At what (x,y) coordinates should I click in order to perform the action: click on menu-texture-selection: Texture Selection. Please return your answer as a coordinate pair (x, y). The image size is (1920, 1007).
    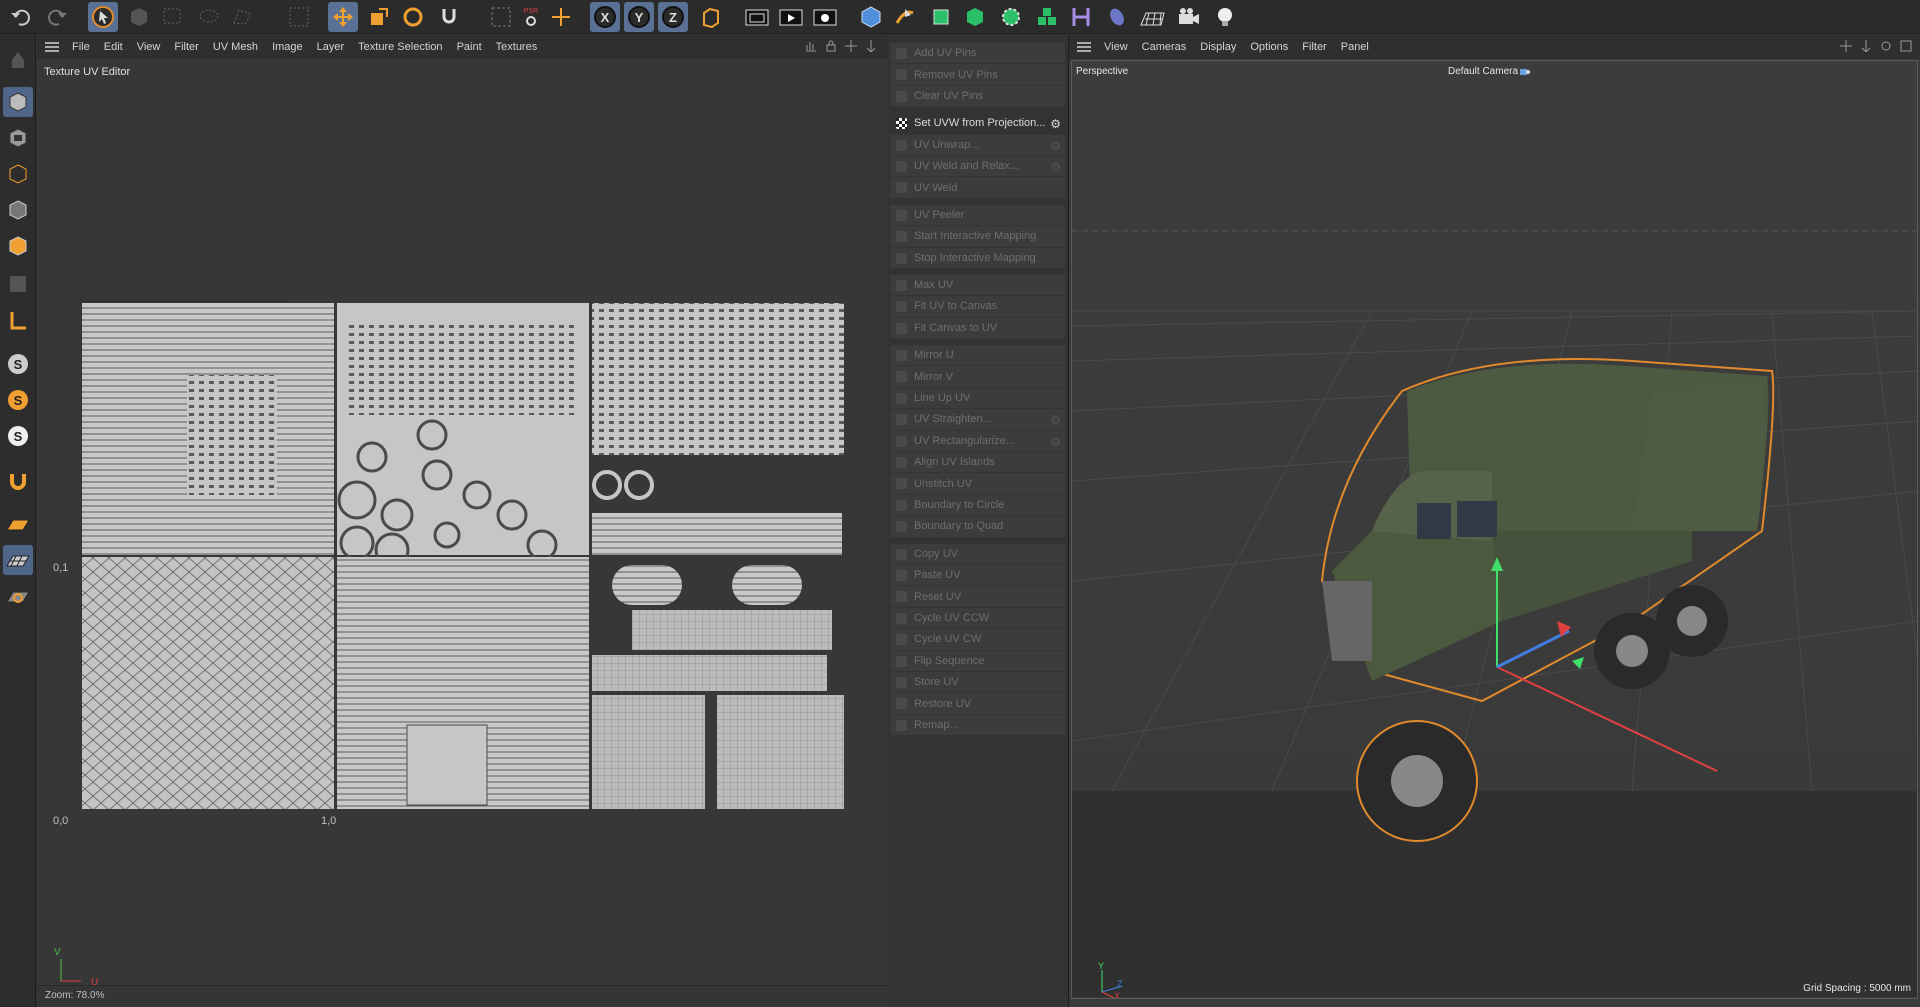
    Looking at the image, I should click on (400, 47).